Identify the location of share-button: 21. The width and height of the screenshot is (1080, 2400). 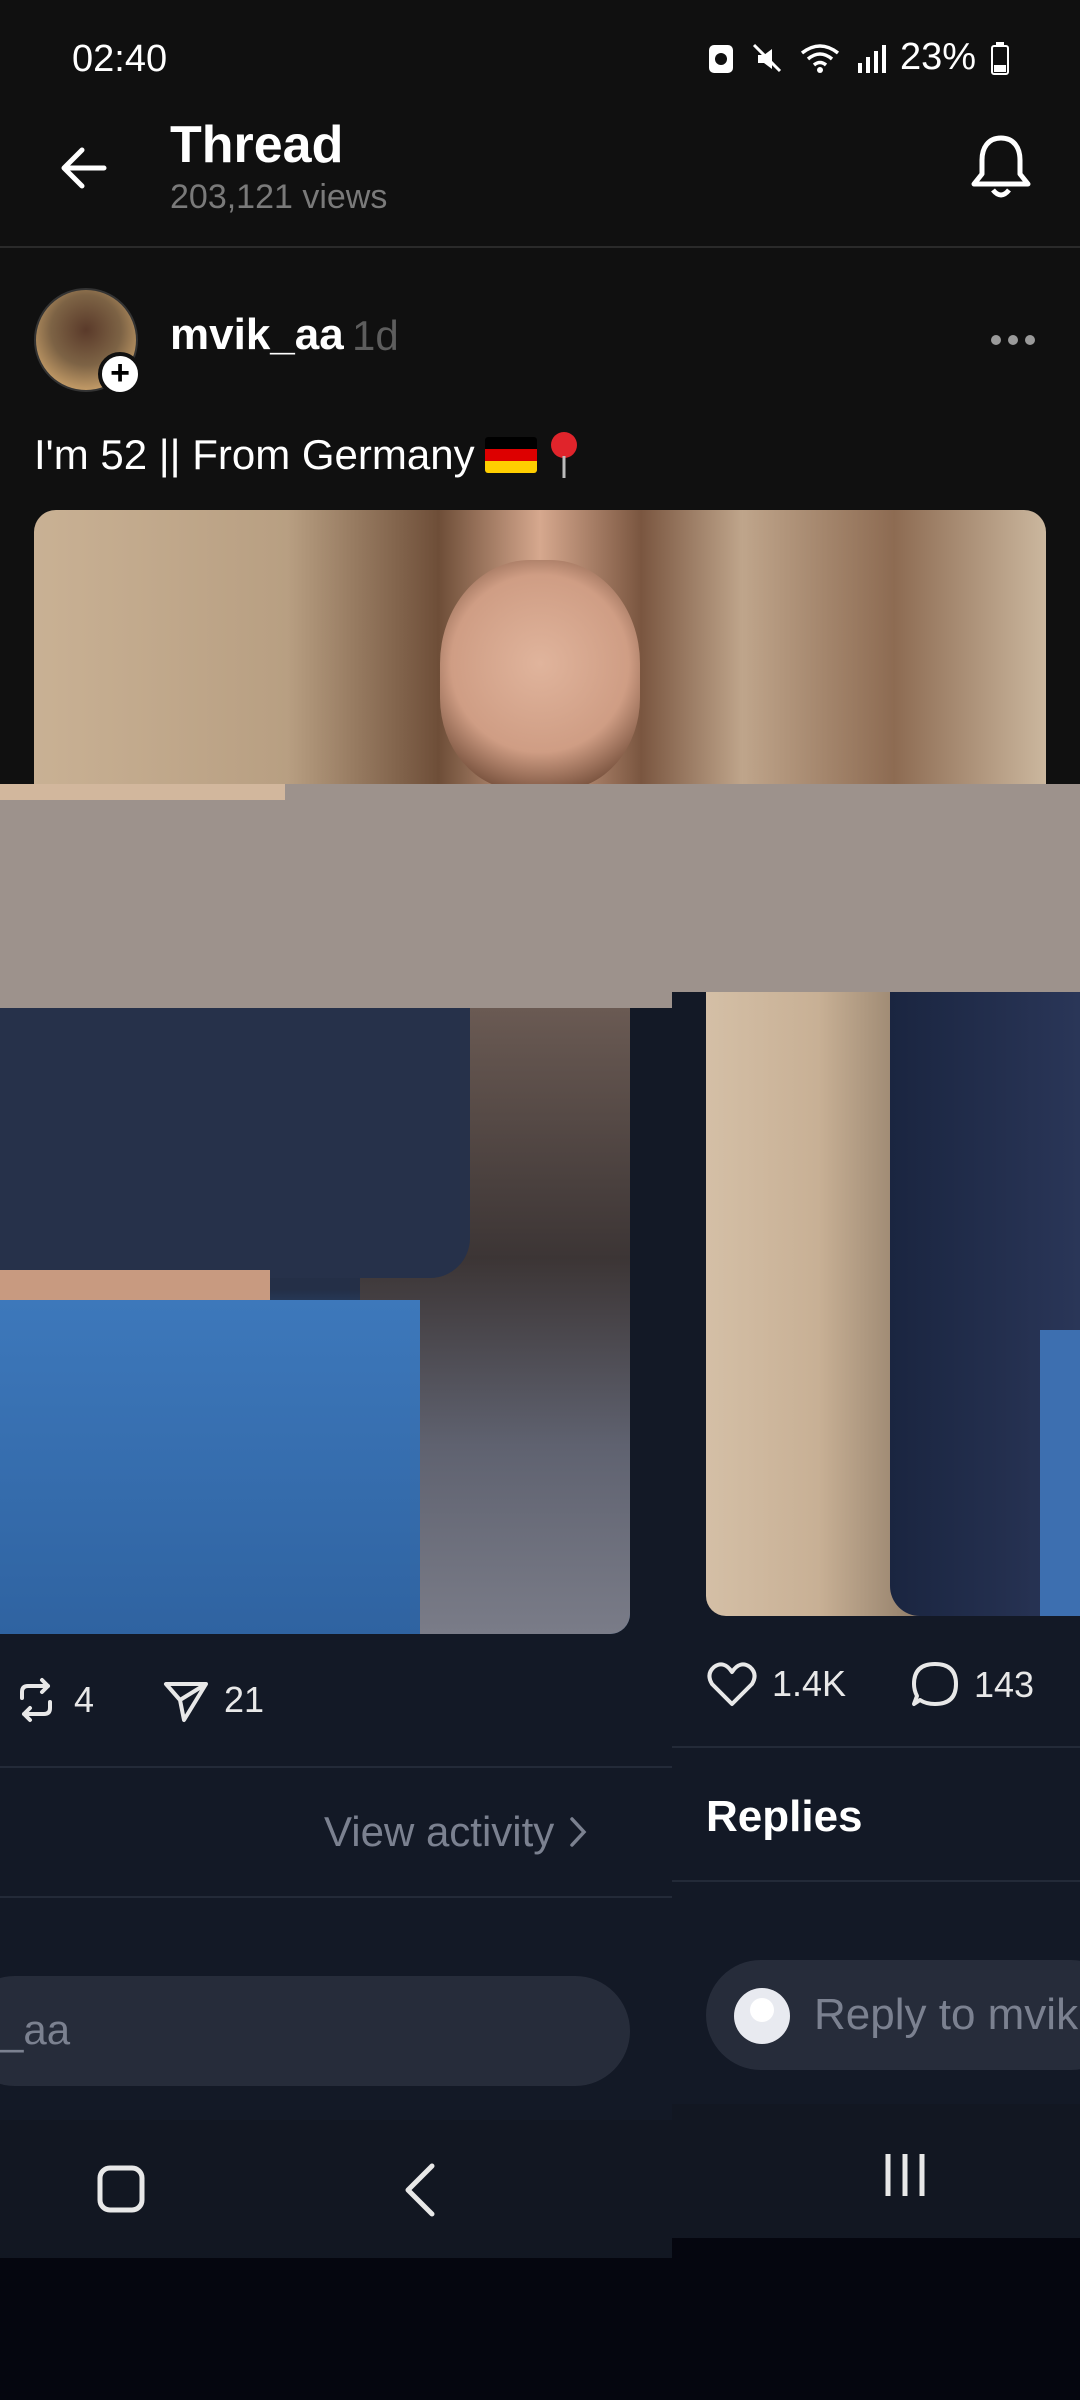
(213, 1700).